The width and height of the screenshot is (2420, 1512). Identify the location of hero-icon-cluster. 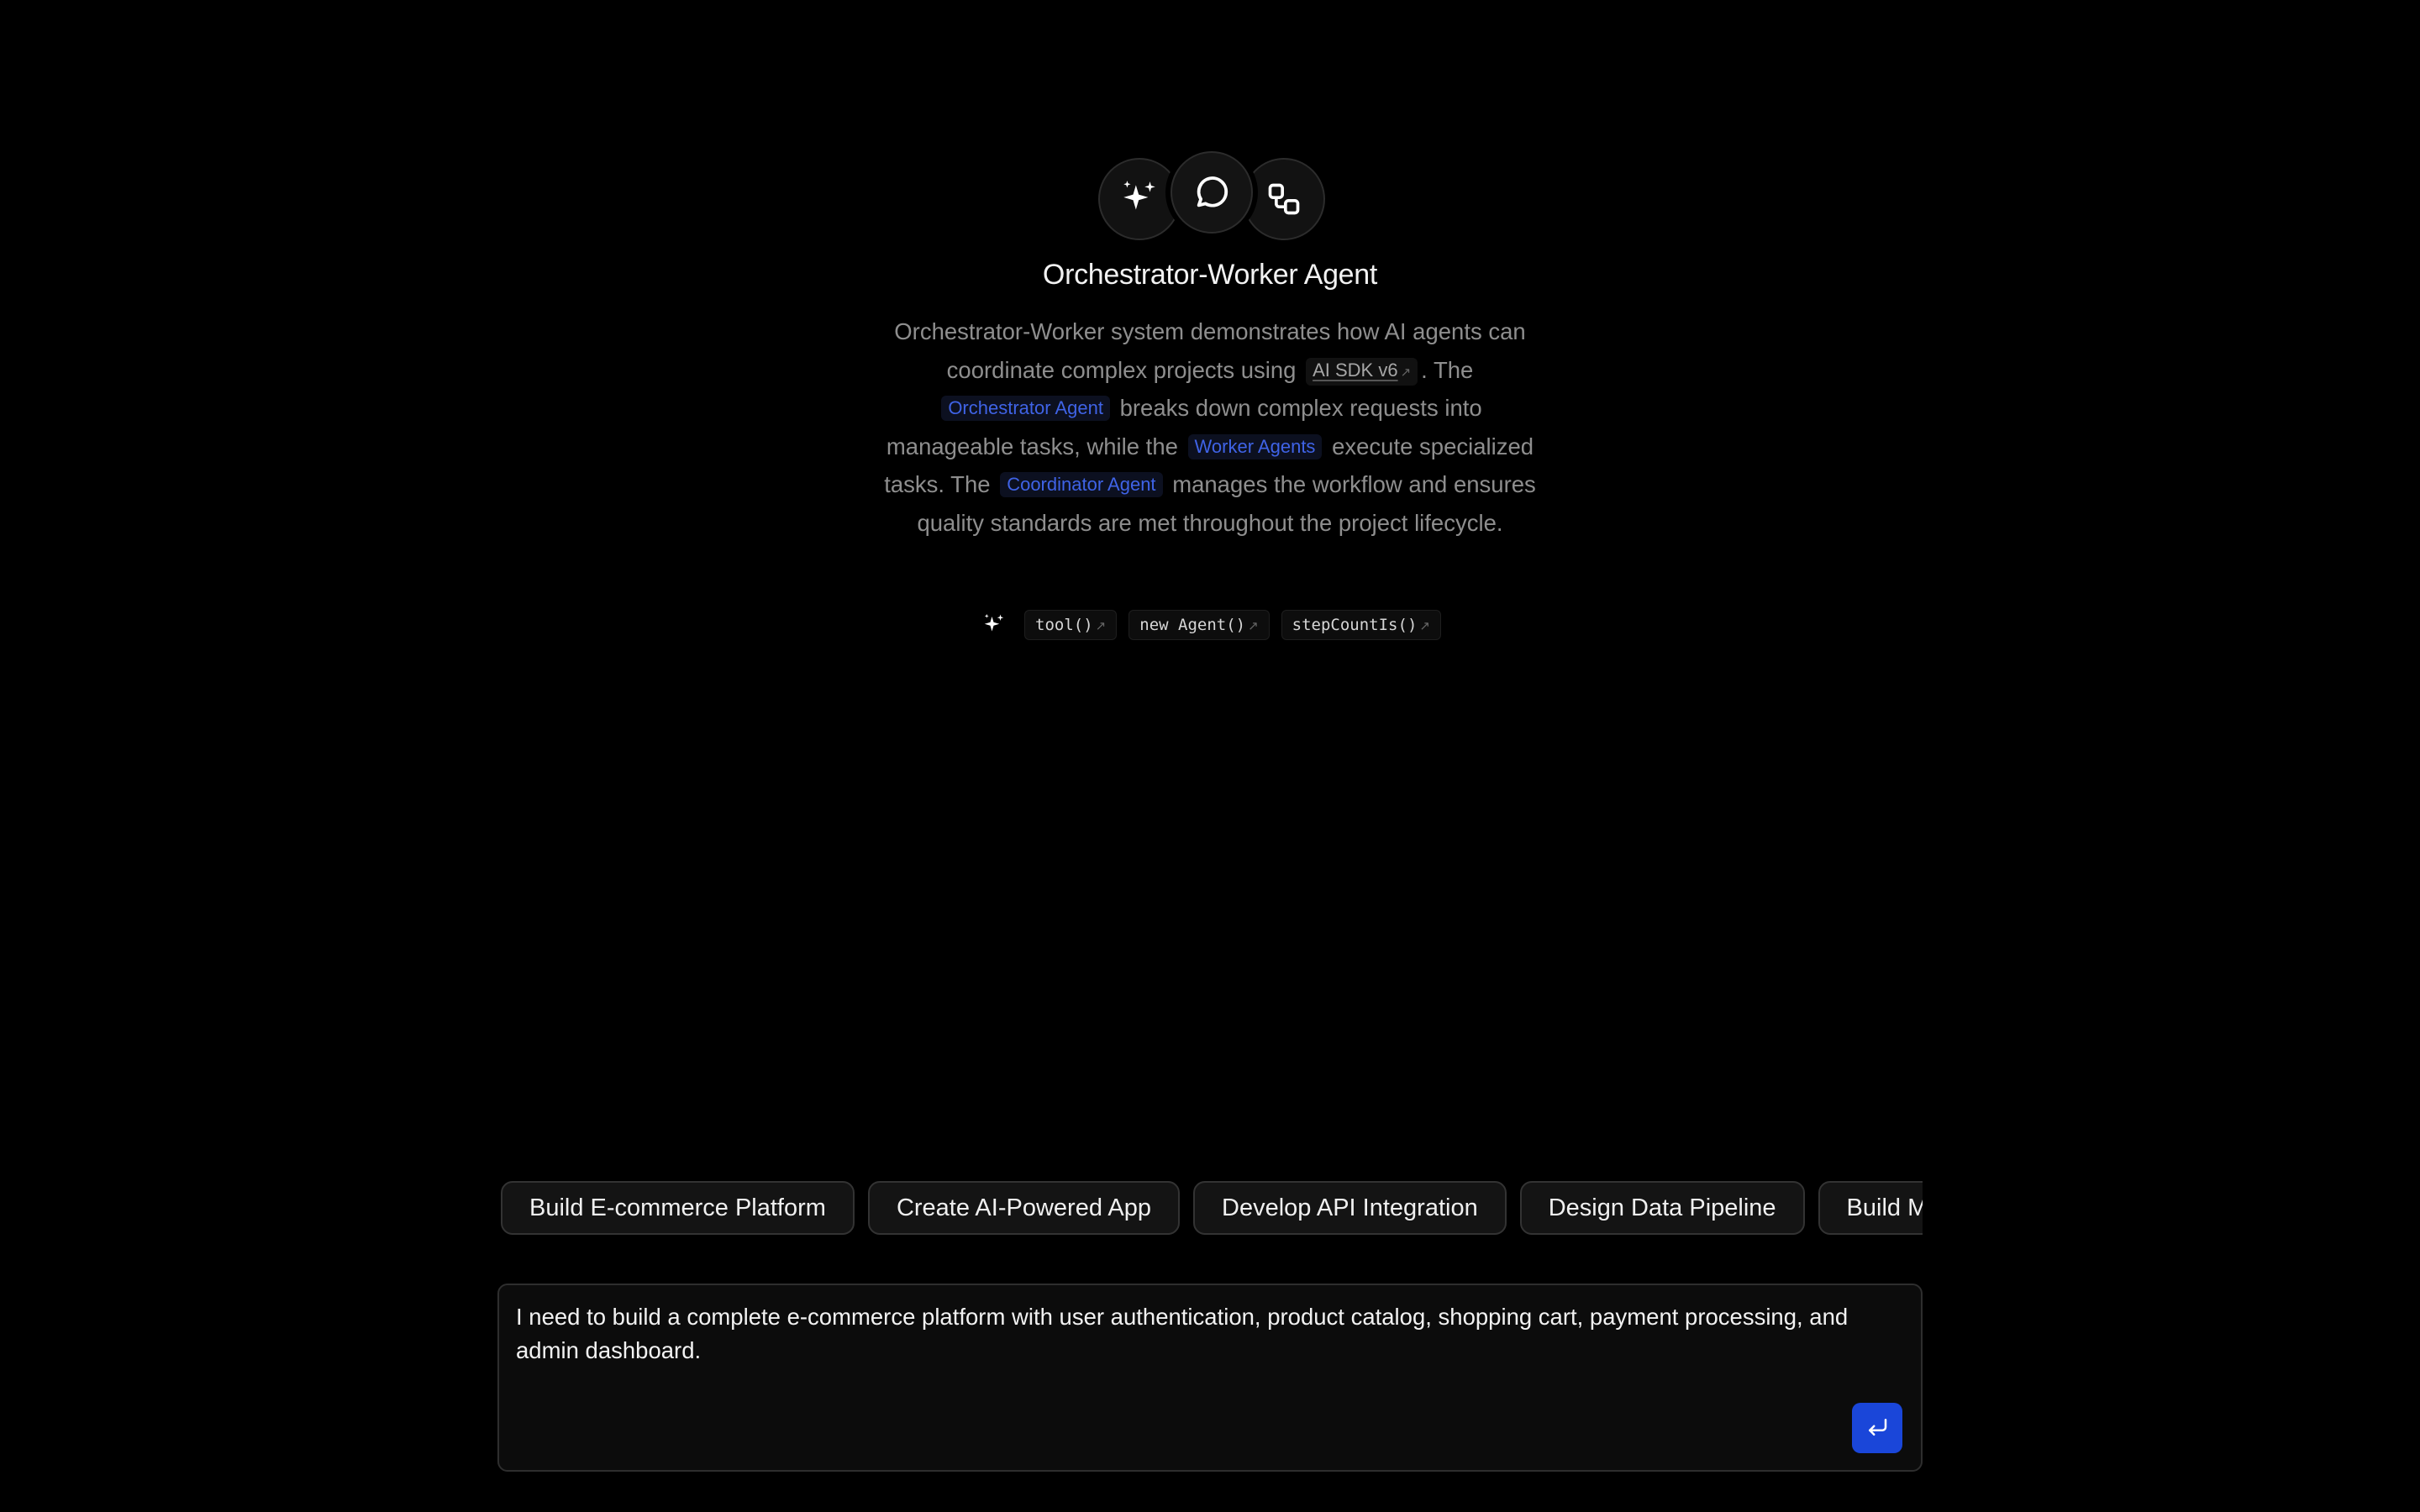
(1210, 195).